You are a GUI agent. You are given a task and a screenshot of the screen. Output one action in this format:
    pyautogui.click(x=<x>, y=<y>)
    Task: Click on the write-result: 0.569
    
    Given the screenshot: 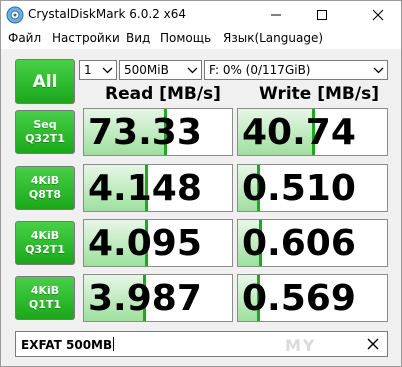 What is the action you would take?
    pyautogui.click(x=312, y=298)
    